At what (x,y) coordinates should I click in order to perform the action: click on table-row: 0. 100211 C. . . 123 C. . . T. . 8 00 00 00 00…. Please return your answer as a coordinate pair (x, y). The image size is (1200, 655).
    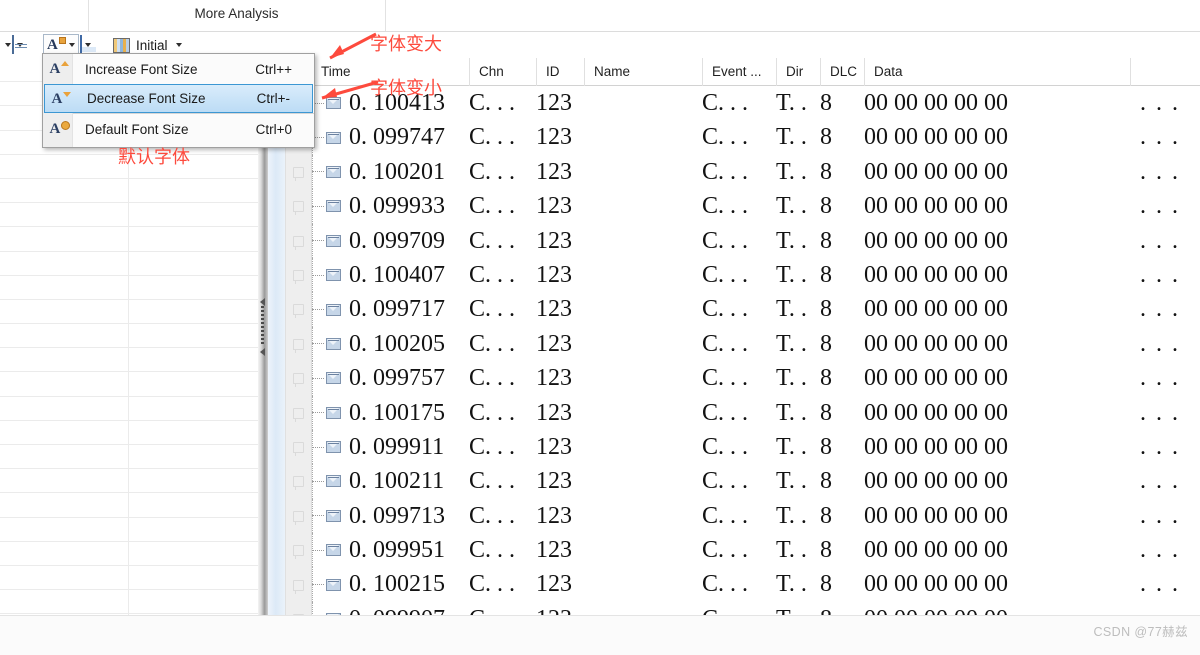
    Looking at the image, I should click on (756, 481).